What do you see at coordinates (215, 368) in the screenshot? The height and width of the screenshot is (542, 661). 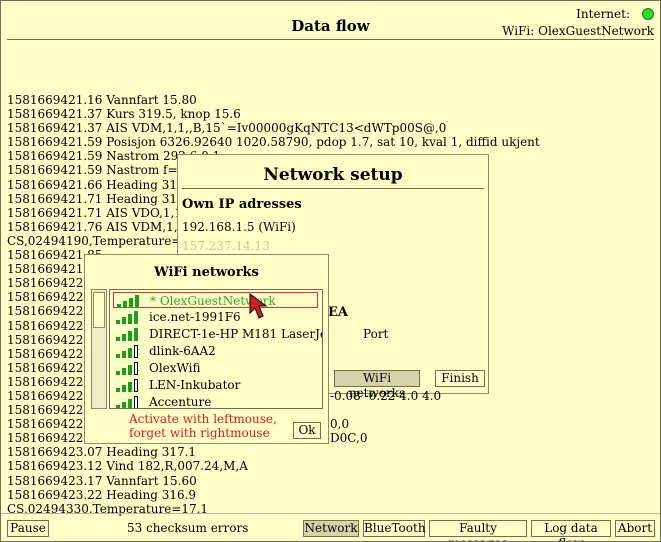 I see `wifi-network-item: OlexWifi` at bounding box center [215, 368].